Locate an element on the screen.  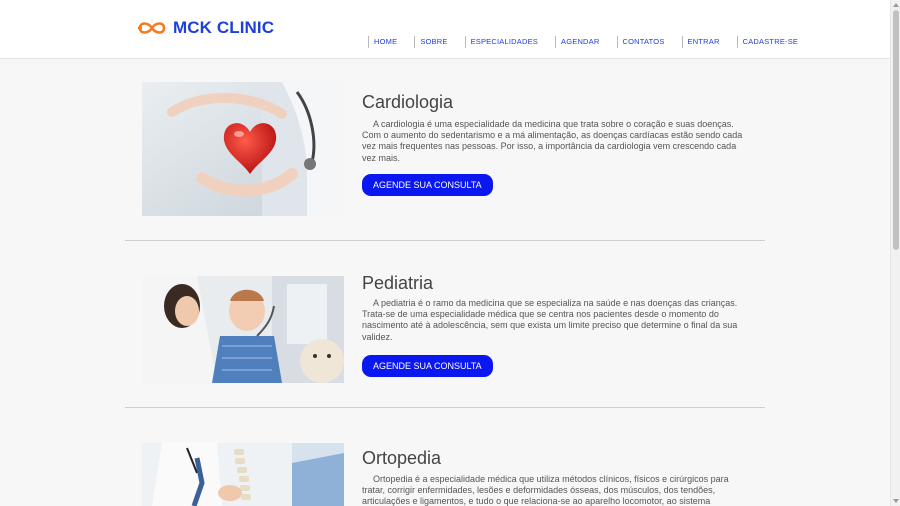
nav-cadastre-se: CADASTRE-SE is located at coordinates (767, 42).